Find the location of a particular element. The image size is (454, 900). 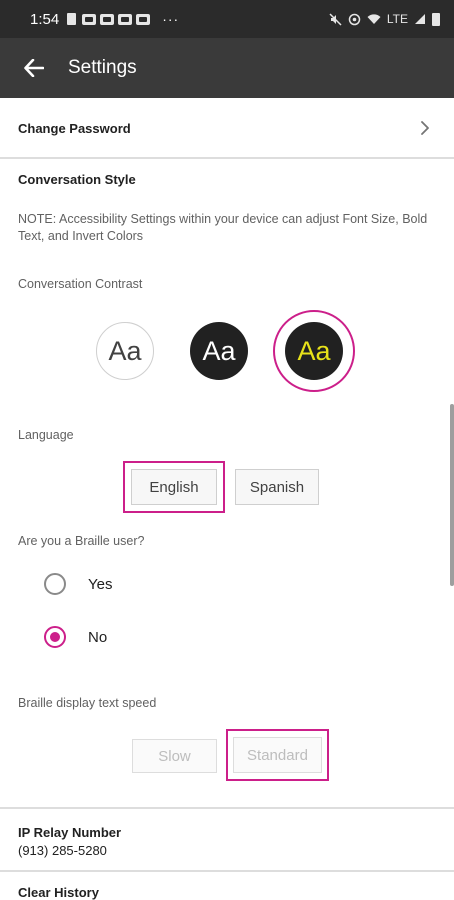

chevron-right-icon is located at coordinates (425, 128).